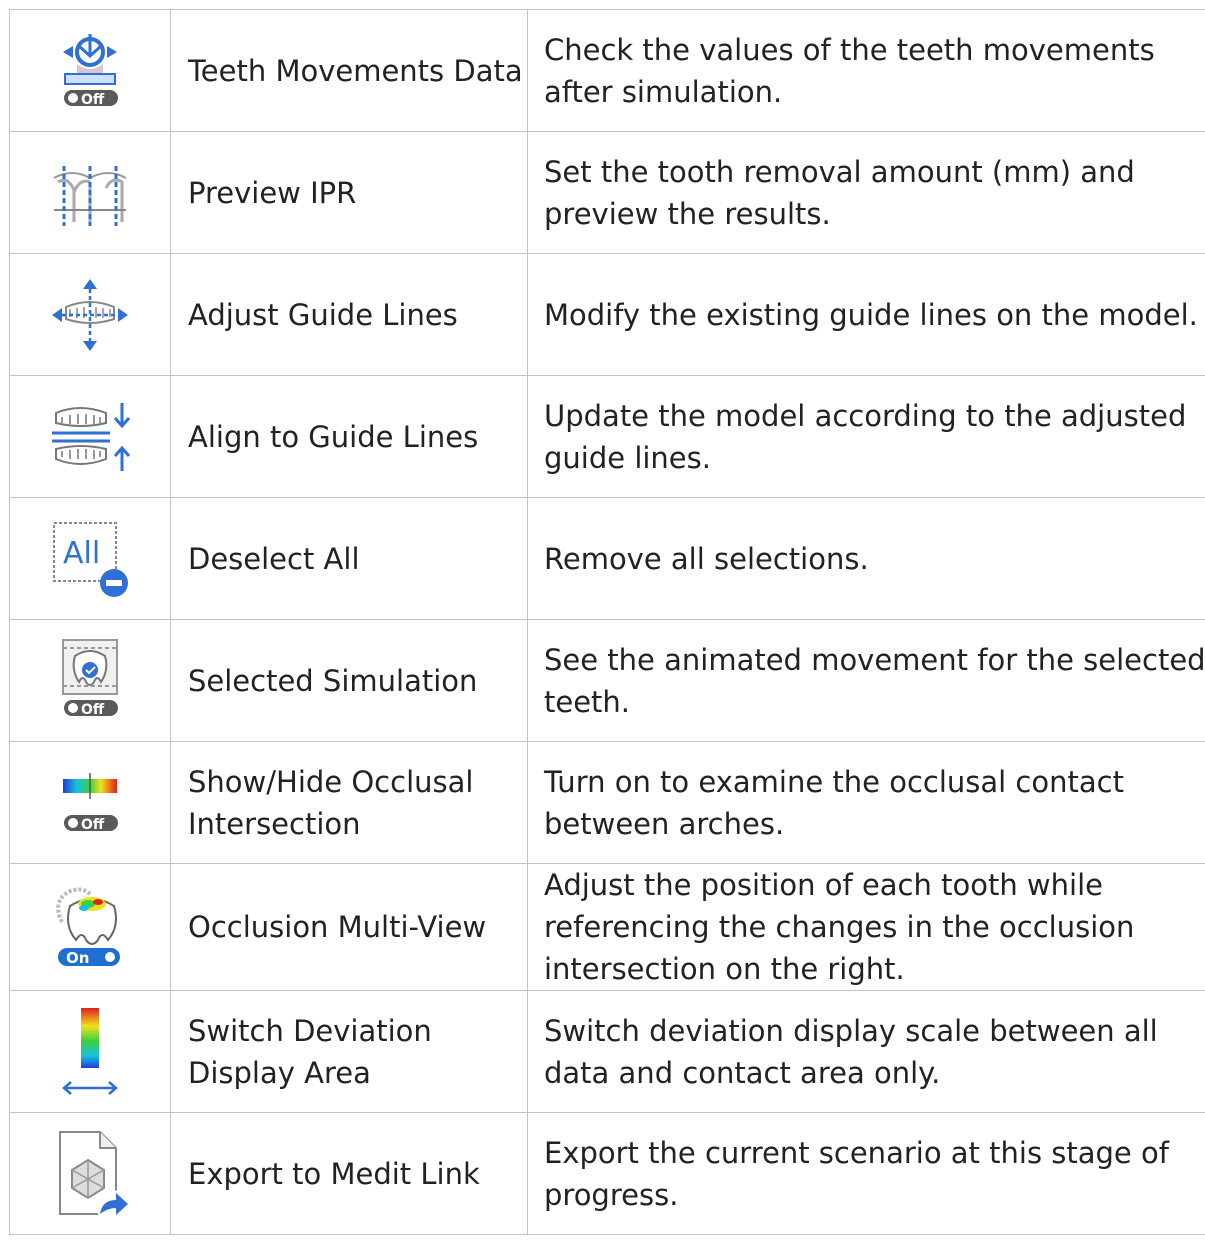  Describe the element at coordinates (90, 195) in the screenshot. I see `preview-ipr-icon` at that location.